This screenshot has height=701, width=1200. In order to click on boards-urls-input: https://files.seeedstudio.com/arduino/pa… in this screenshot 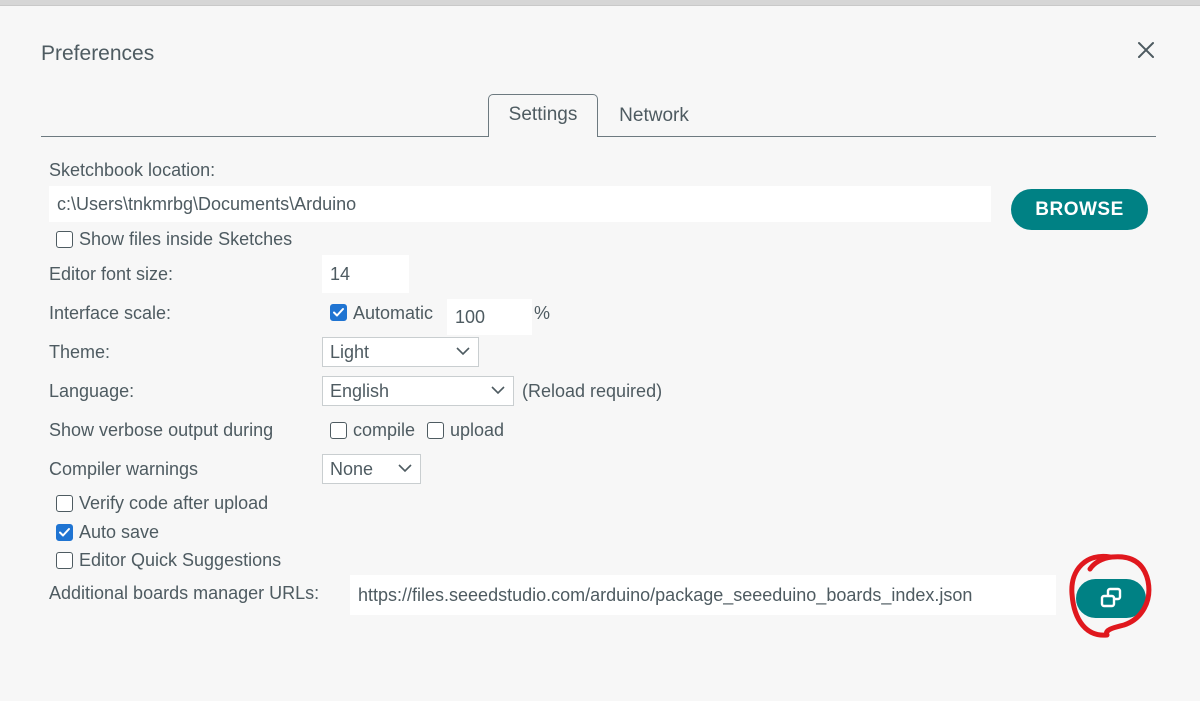, I will do `click(703, 595)`.